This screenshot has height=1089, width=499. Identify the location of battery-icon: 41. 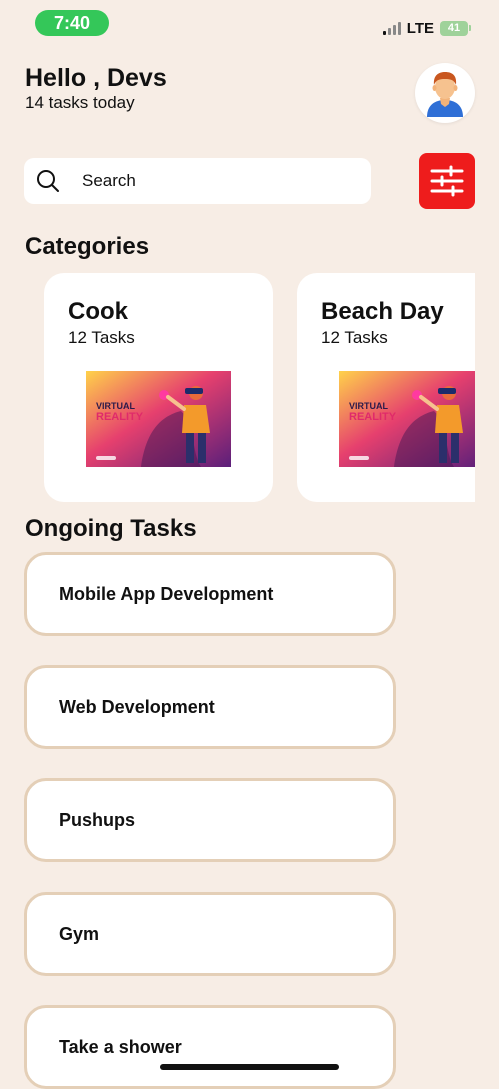
(455, 28).